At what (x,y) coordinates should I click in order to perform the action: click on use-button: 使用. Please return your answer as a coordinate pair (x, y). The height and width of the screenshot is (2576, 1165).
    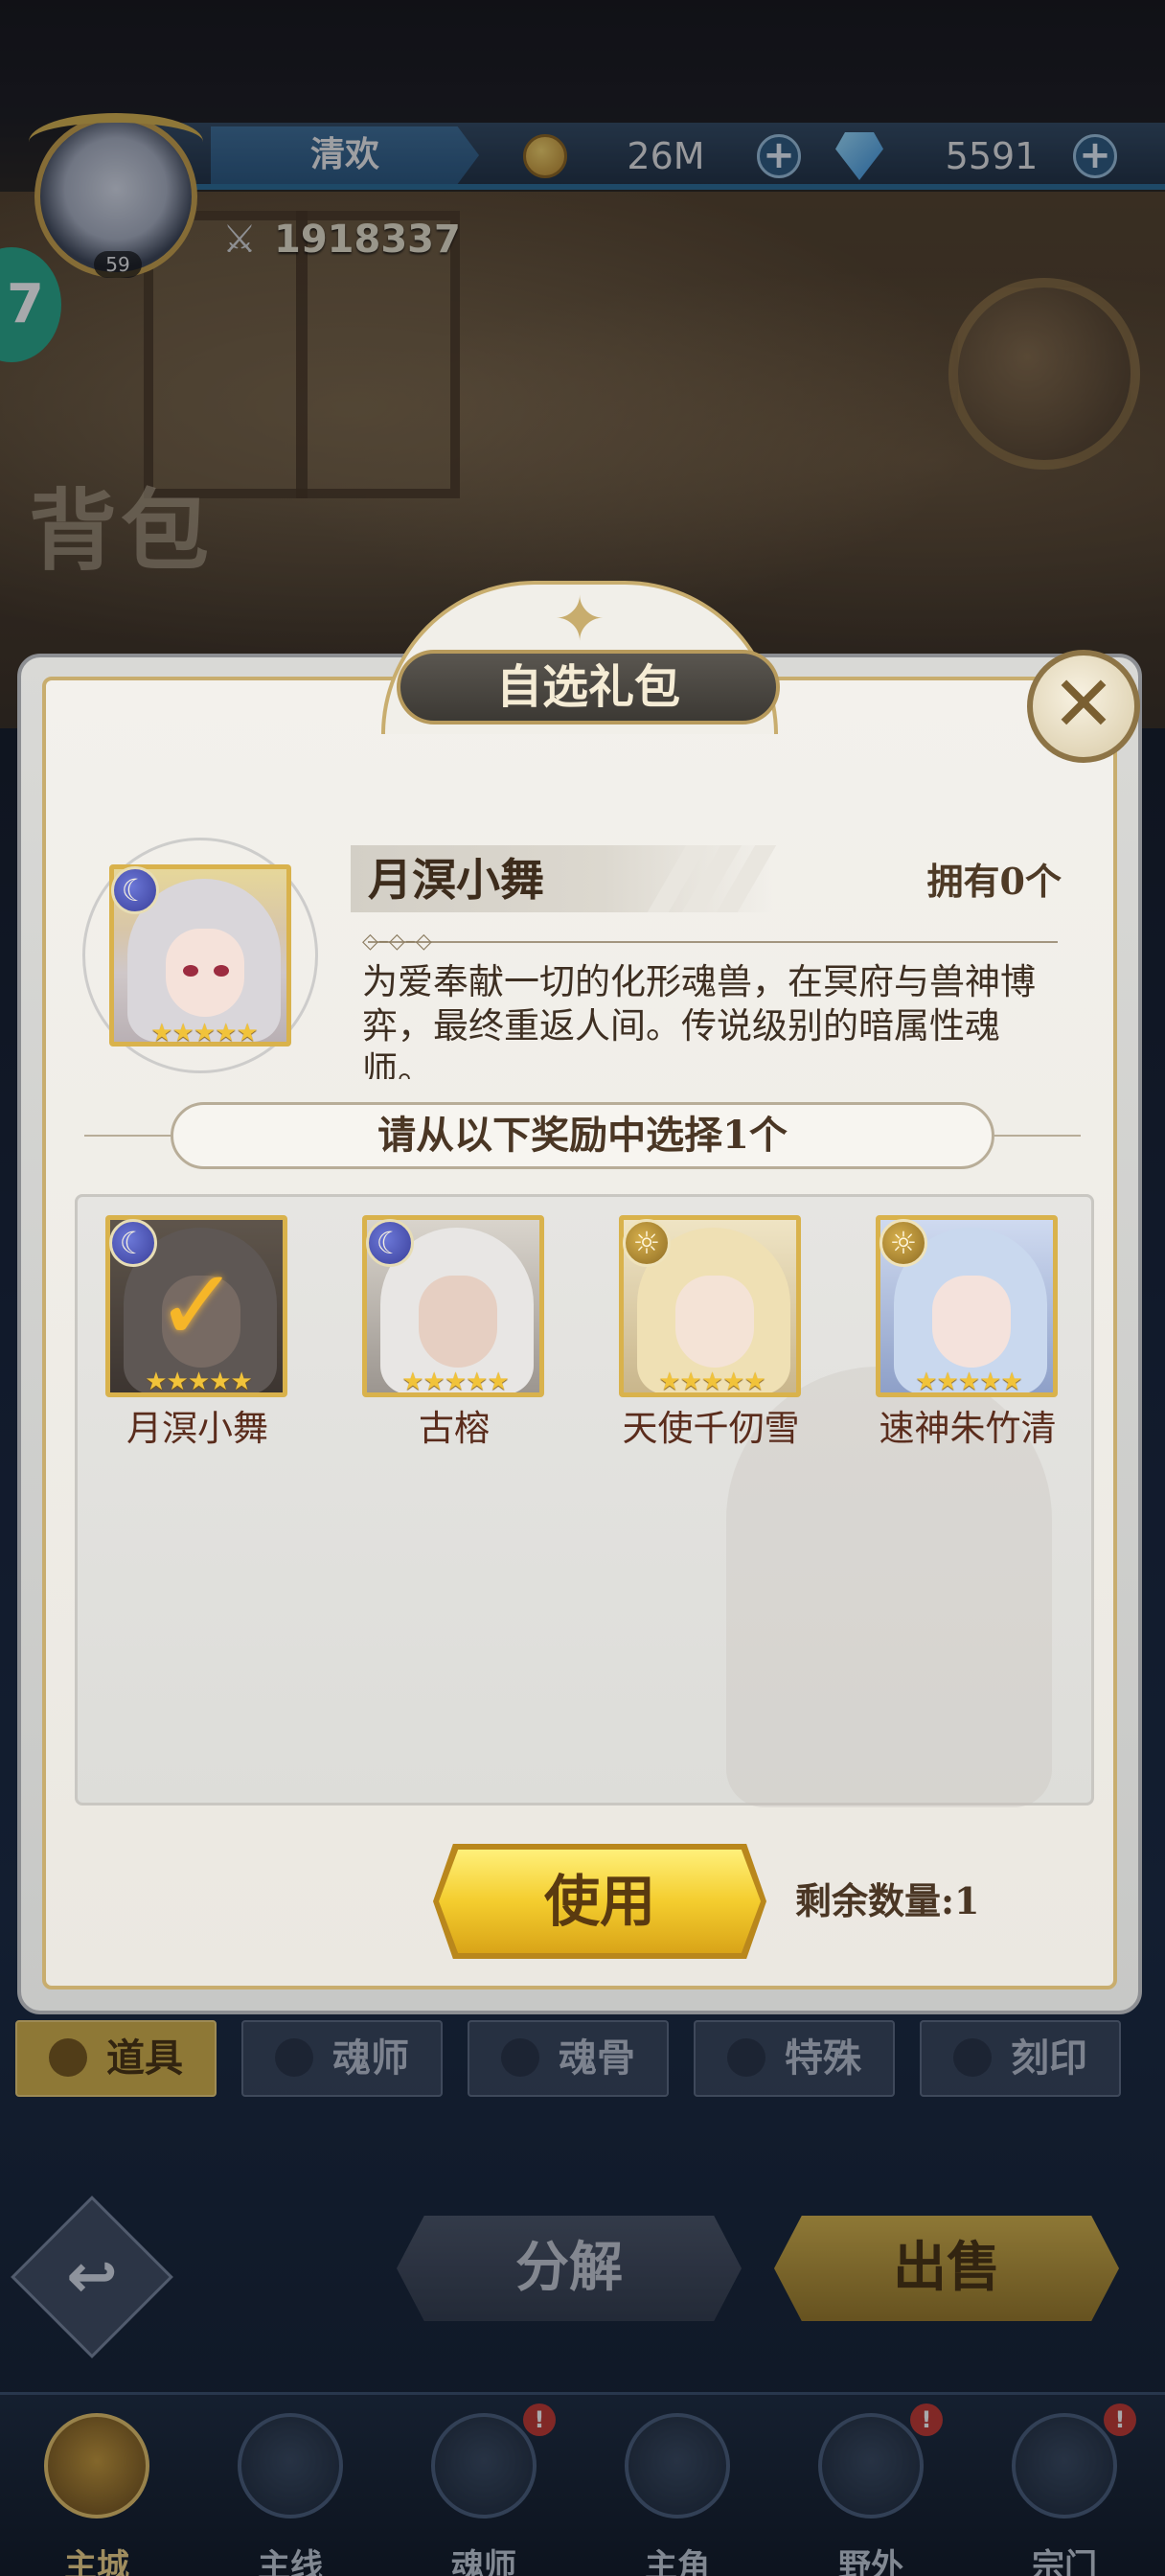
    Looking at the image, I should click on (600, 1901).